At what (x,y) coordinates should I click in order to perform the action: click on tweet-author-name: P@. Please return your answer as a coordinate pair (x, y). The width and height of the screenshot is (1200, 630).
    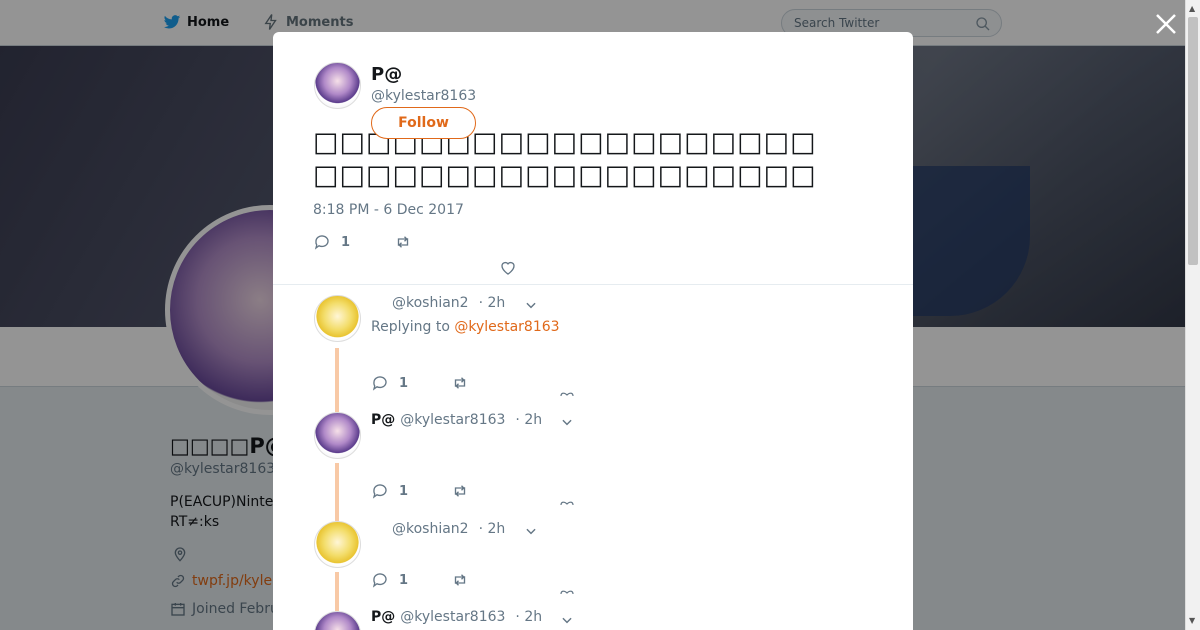
    Looking at the image, I should click on (386, 74).